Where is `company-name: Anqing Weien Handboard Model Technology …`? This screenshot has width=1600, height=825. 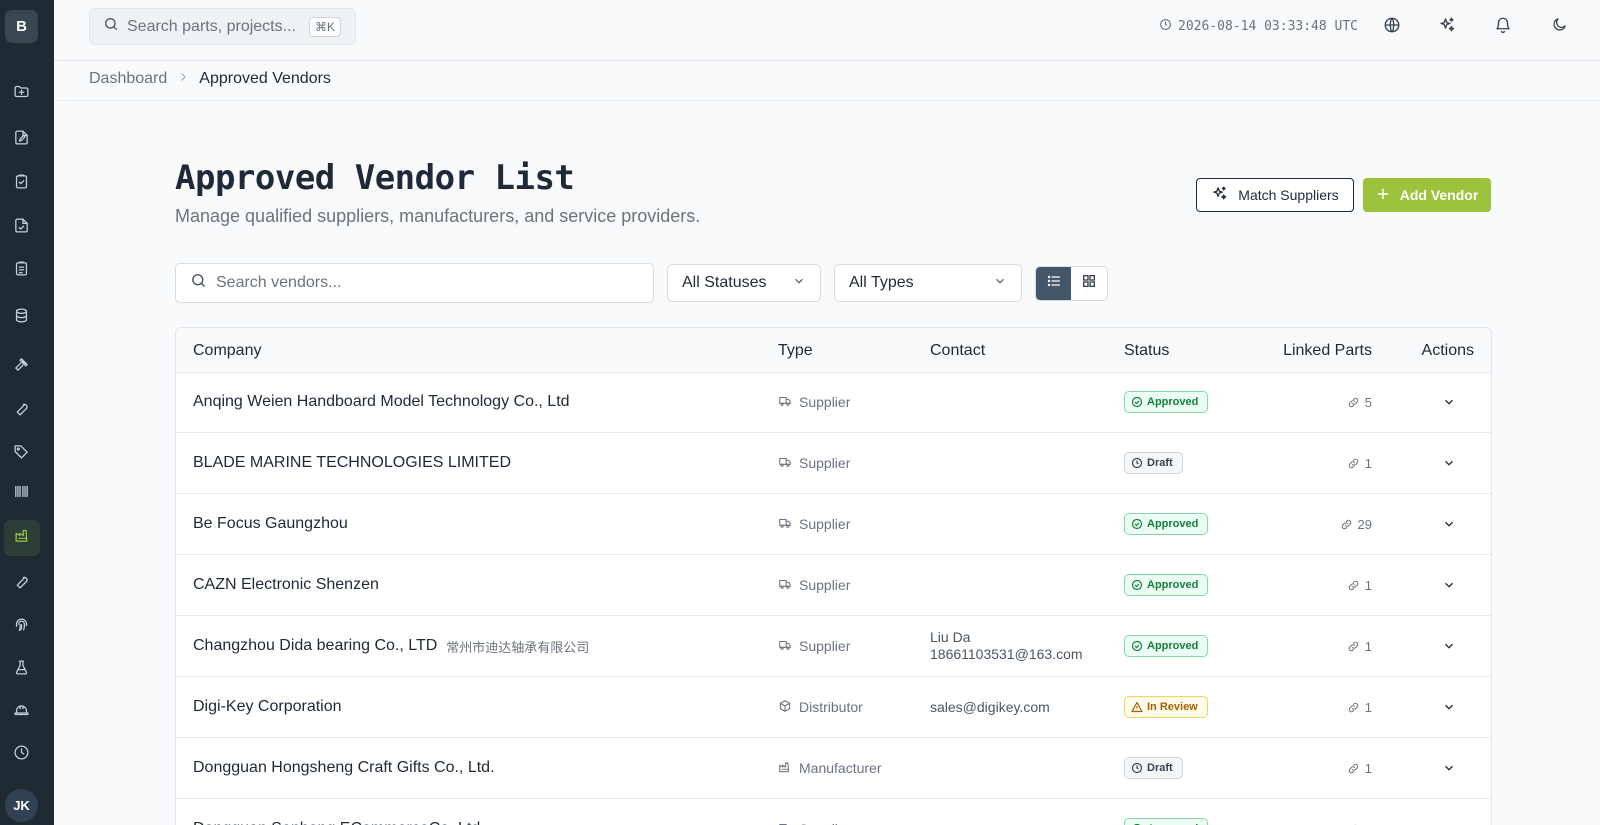 company-name: Anqing Weien Handboard Model Technology … is located at coordinates (381, 402).